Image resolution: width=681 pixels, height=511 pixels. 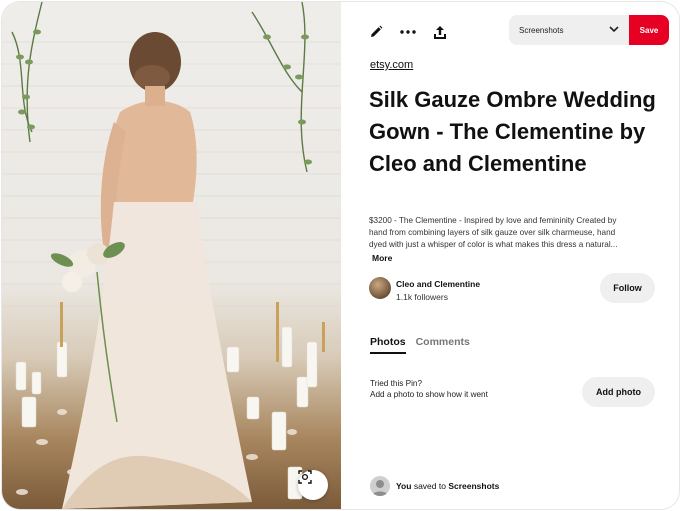 What do you see at coordinates (614, 30) in the screenshot?
I see `chevron-down-icon` at bounding box center [614, 30].